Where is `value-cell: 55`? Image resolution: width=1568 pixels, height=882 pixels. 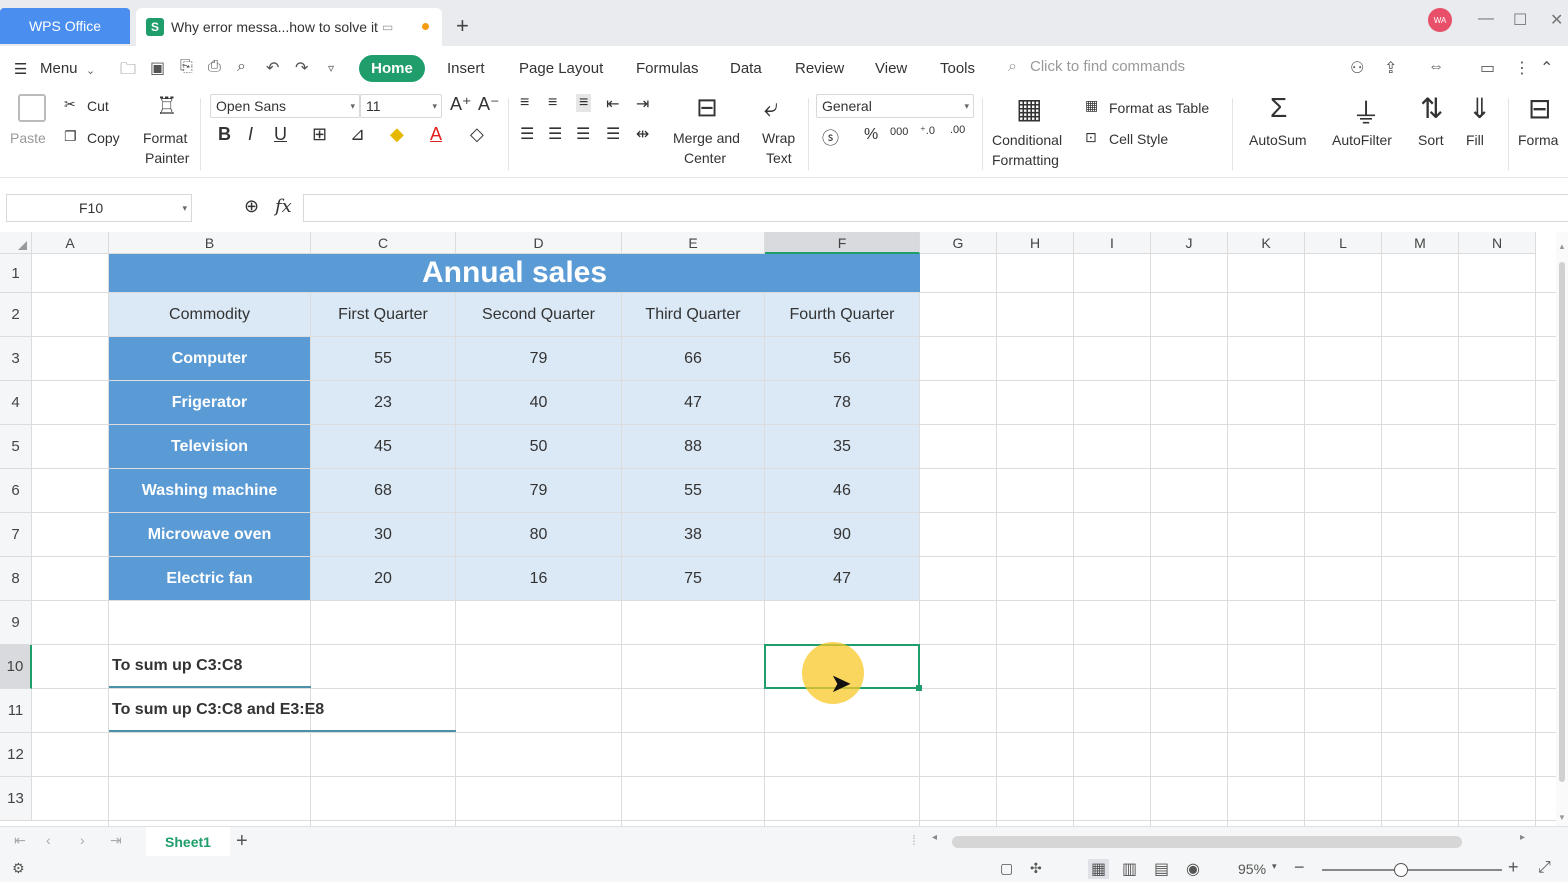 value-cell: 55 is located at coordinates (383, 358).